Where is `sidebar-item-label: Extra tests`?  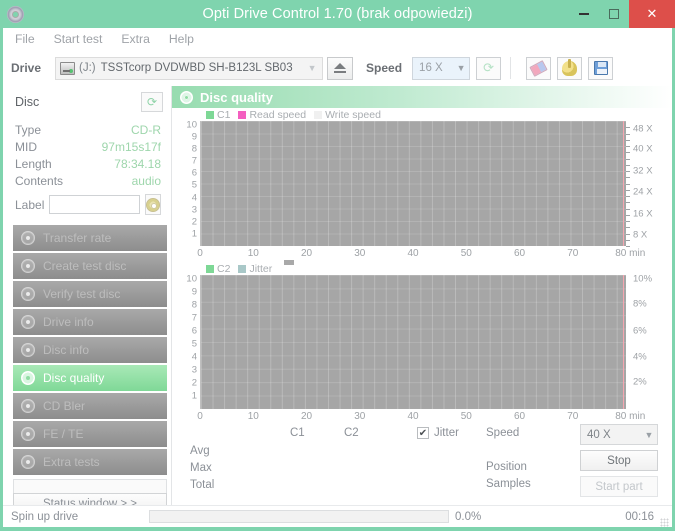 sidebar-item-label: Extra tests is located at coordinates (71, 462).